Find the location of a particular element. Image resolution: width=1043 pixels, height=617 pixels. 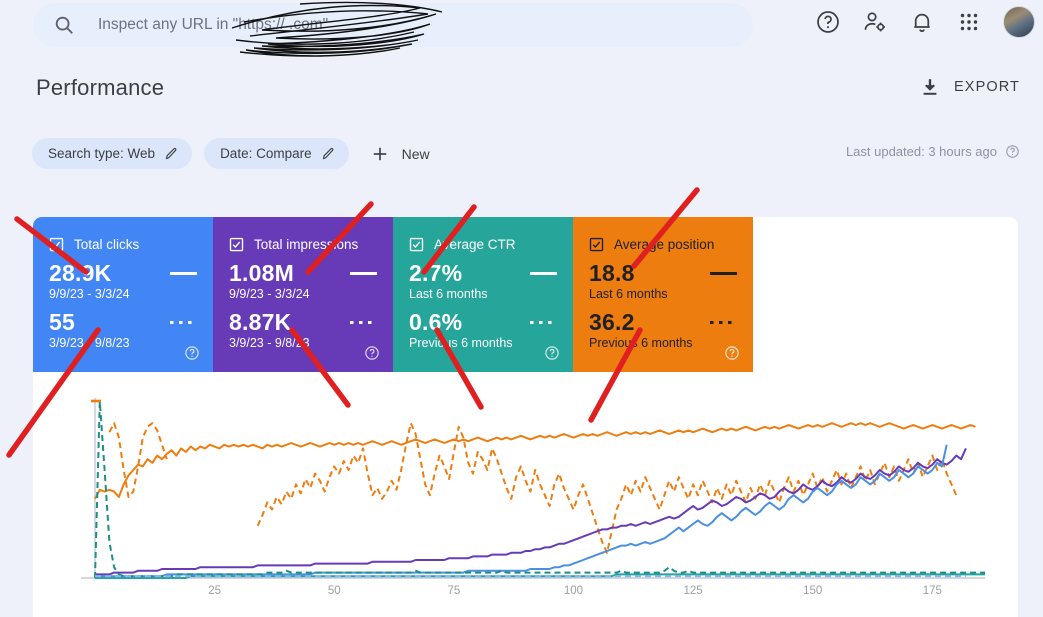

user-settings-icon is located at coordinates (875, 22).